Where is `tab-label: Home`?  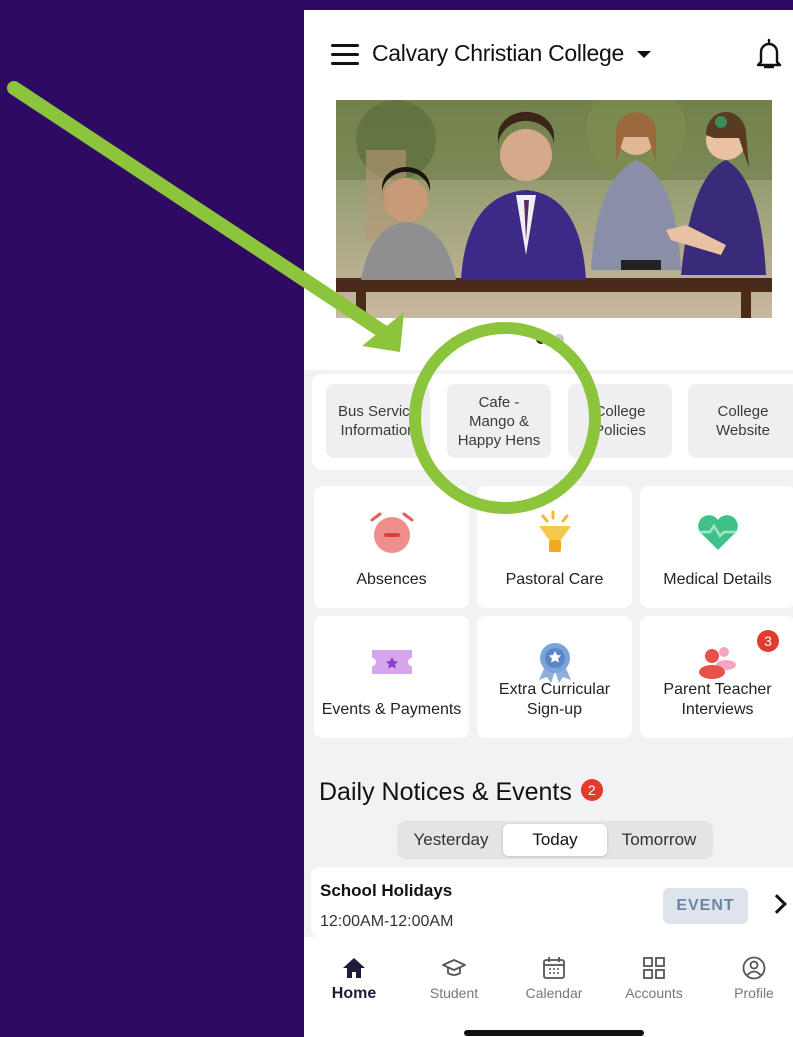 tab-label: Home is located at coordinates (354, 993).